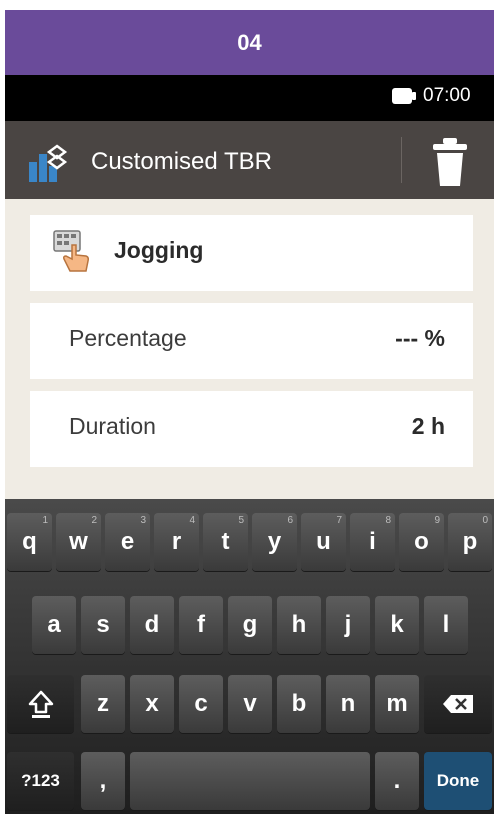 The height and width of the screenshot is (814, 494). What do you see at coordinates (112, 426) in the screenshot?
I see `duration-label: Duration` at bounding box center [112, 426].